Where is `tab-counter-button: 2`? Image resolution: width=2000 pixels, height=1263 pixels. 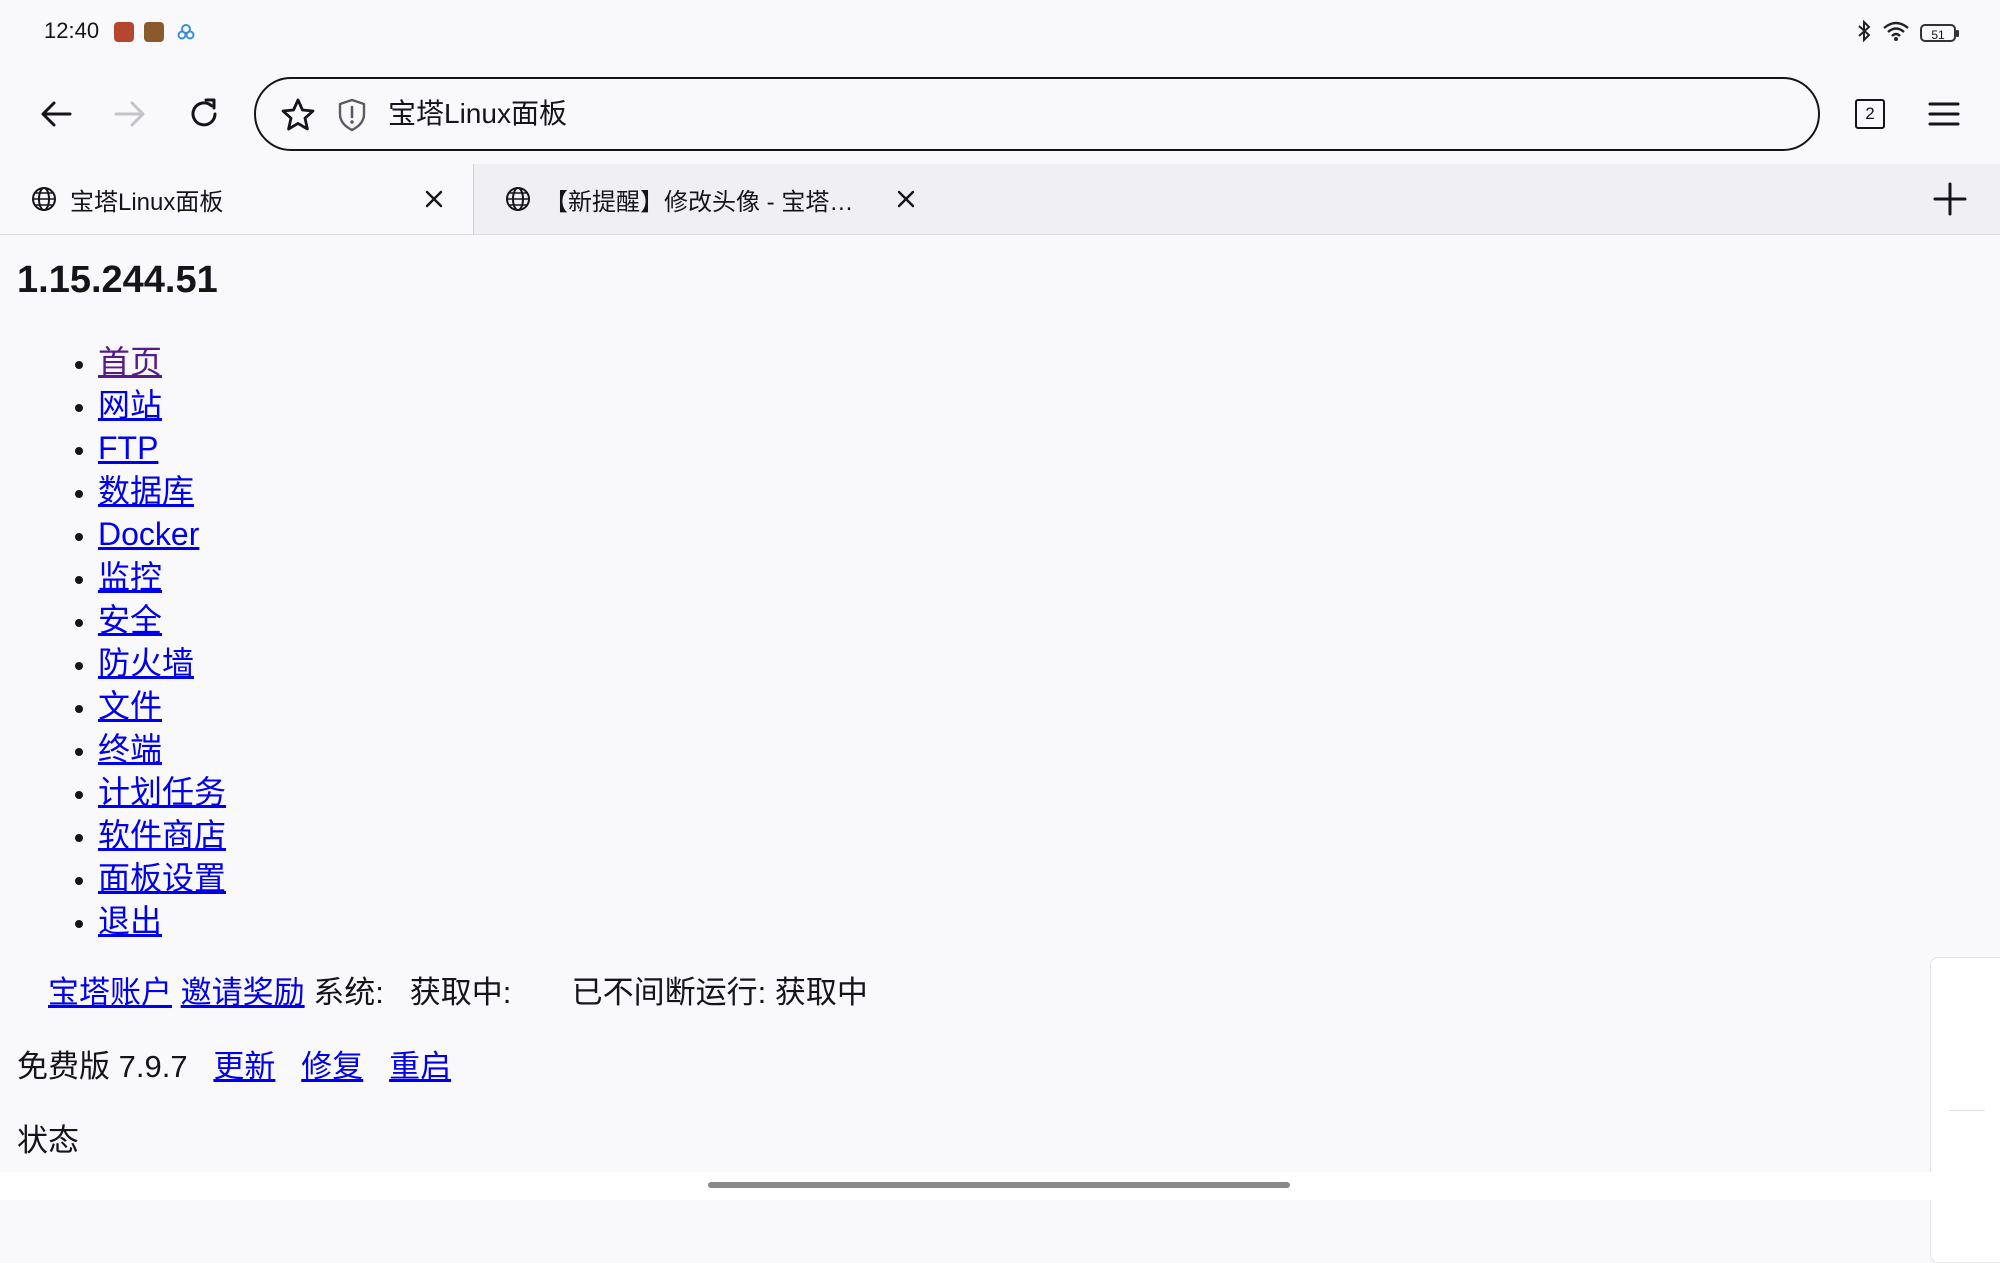
tab-counter-button: 2 is located at coordinates (1870, 114).